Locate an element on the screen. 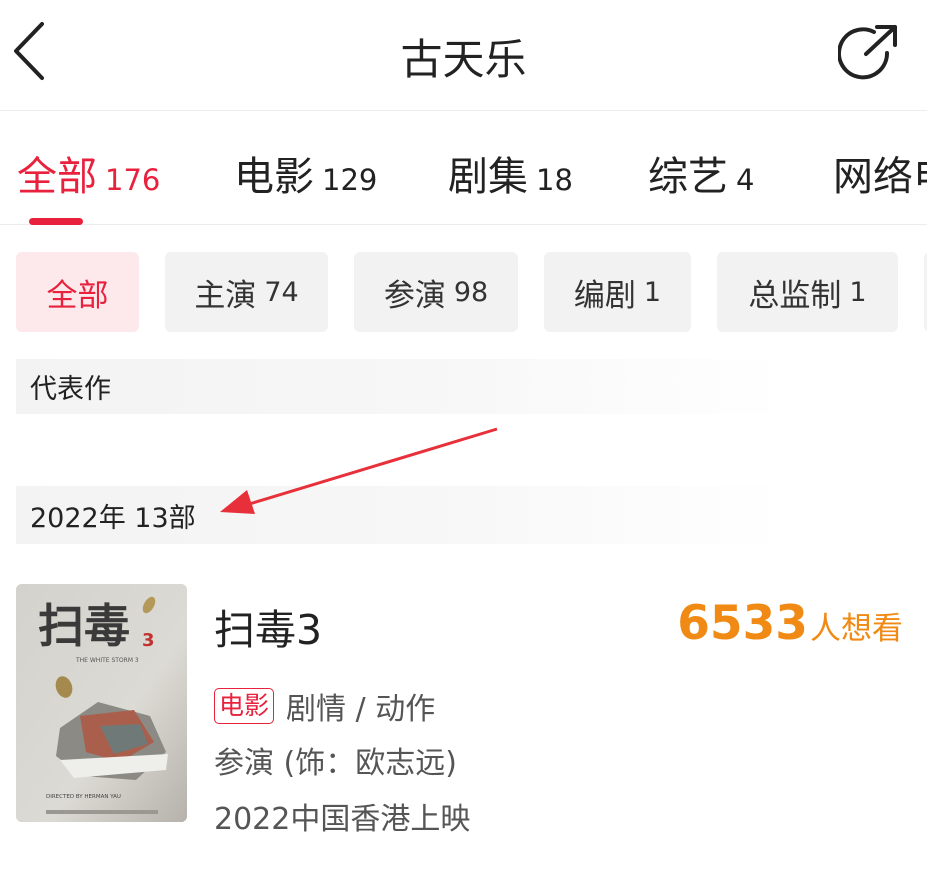  chip-label: 参演 is located at coordinates (414, 295).